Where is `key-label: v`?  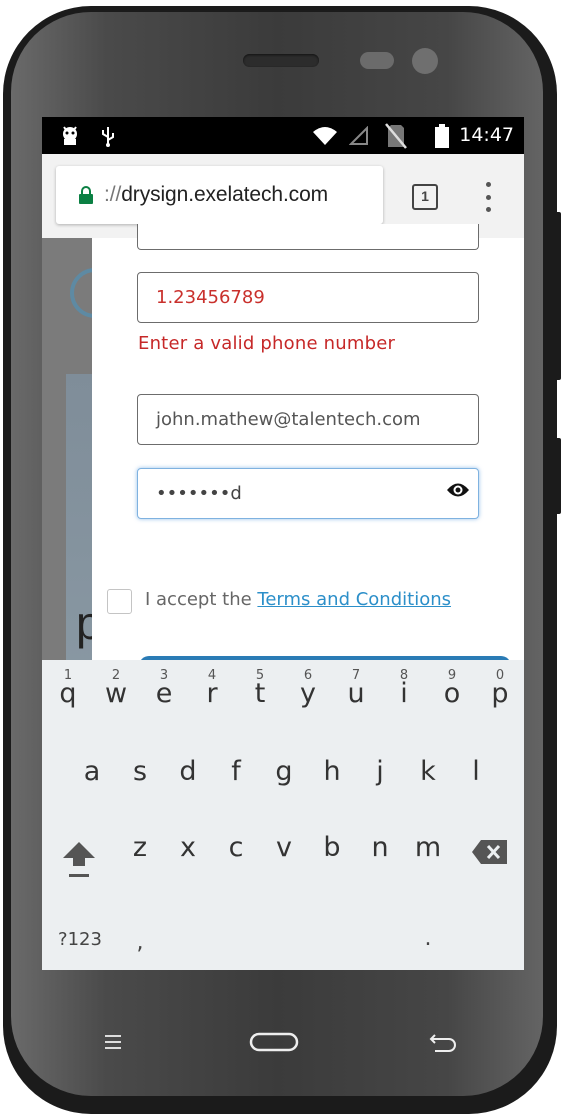 key-label: v is located at coordinates (284, 847).